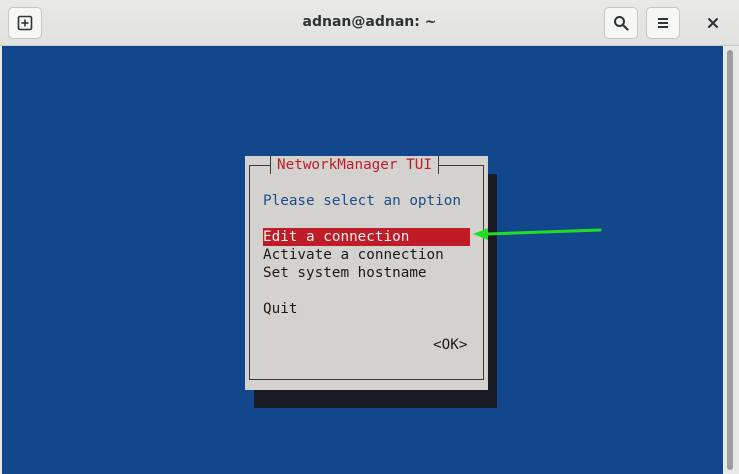  I want to click on menu-button, so click(663, 23).